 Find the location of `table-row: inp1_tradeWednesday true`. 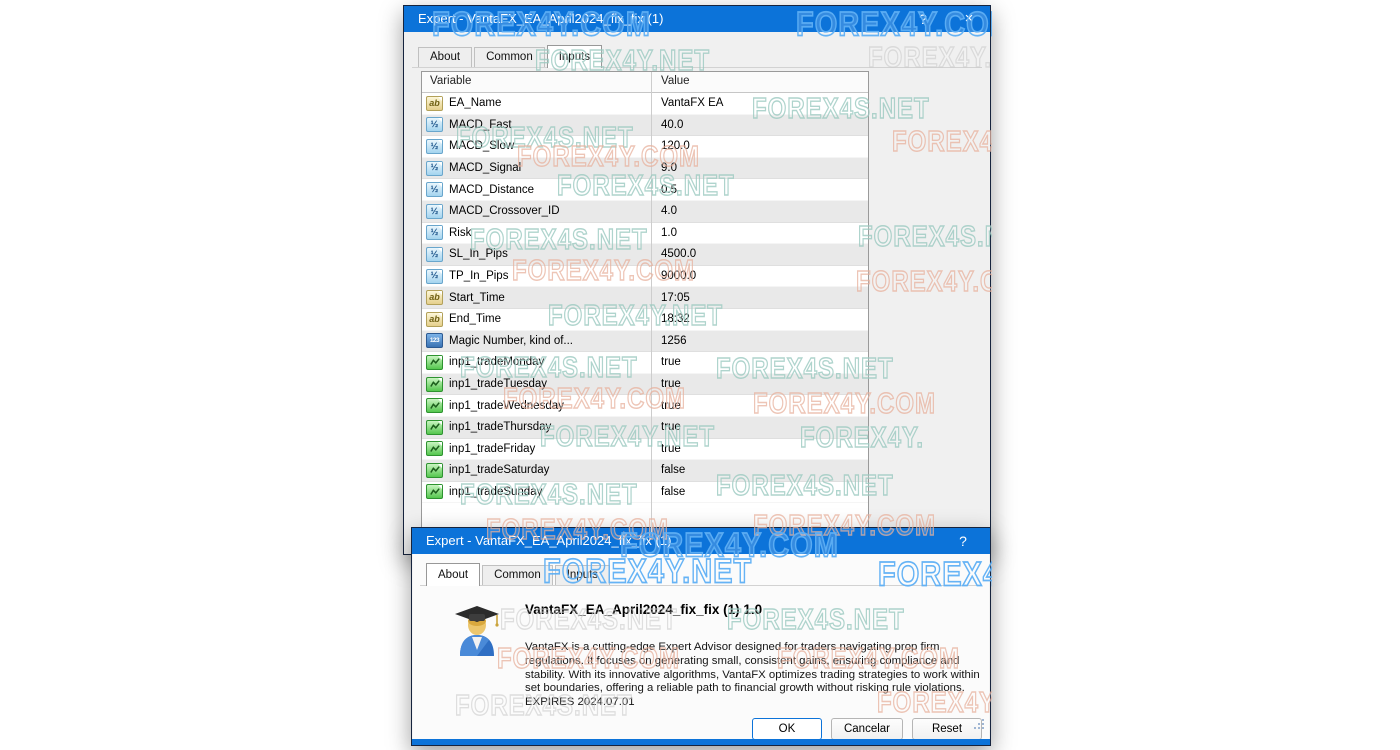

table-row: inp1_tradeWednesday true is located at coordinates (645, 406).